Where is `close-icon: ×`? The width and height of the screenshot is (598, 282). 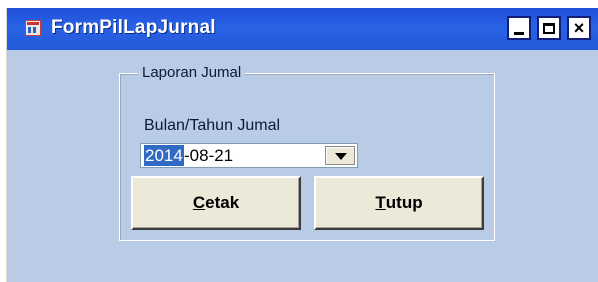
close-icon: × is located at coordinates (579, 28).